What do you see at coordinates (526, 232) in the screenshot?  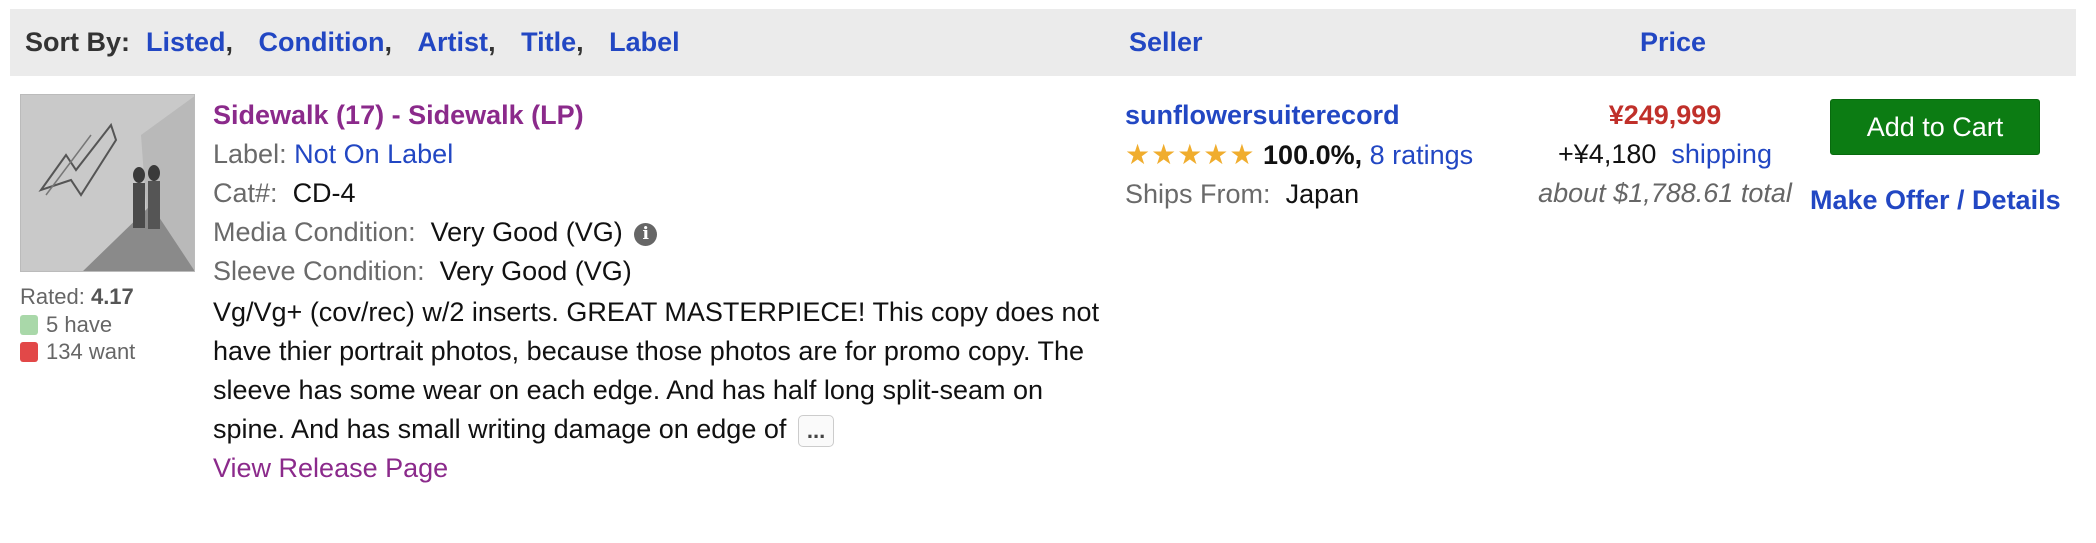 I see `media-condition-value: Very Good (VG)` at bounding box center [526, 232].